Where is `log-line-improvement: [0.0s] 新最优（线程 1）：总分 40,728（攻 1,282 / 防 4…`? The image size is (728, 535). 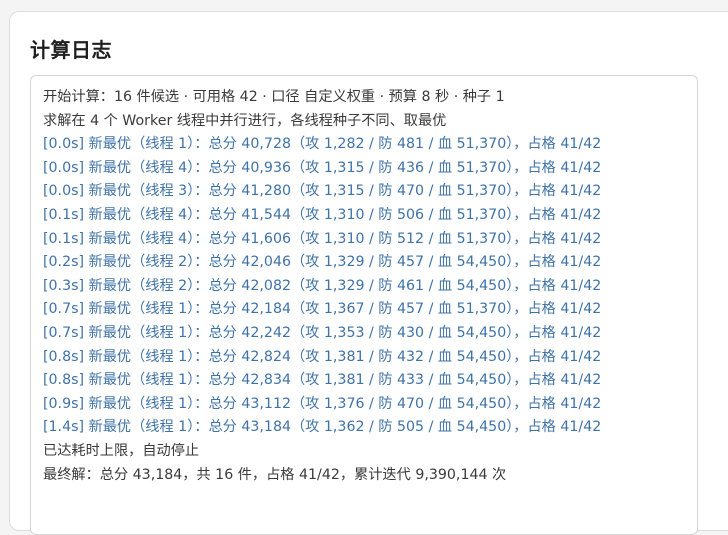
log-line-improvement: [0.0s] 新最优（线程 1）：总分 40,728（攻 1,282 / 防 4… is located at coordinates (322, 144).